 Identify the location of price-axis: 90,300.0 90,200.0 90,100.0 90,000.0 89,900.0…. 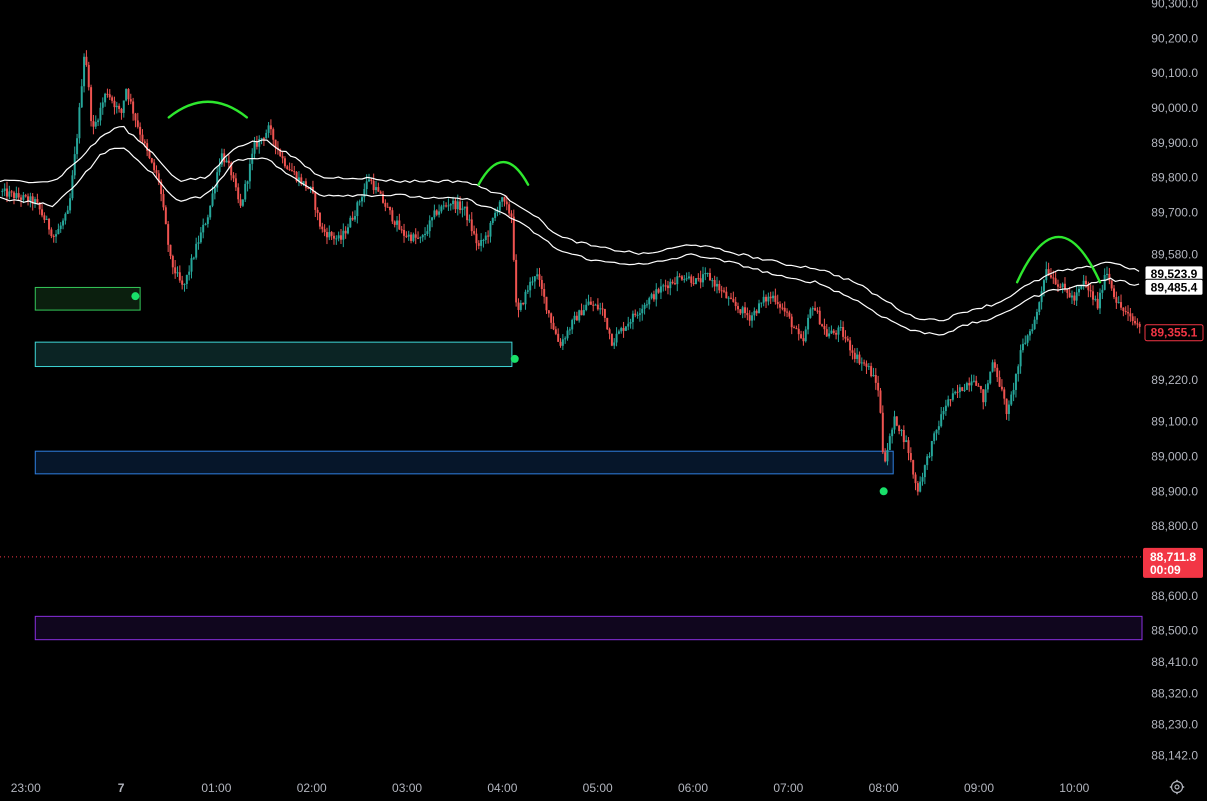
(1174, 381).